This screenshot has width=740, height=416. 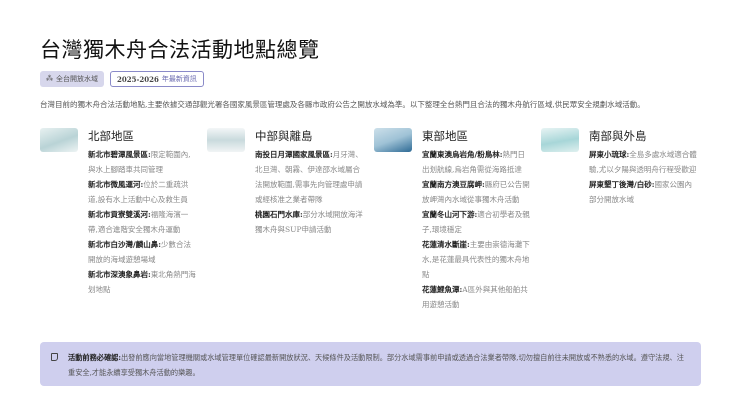 I want to click on location-name: 宜蘭東澳烏岩角/粉鳥林:, so click(x=462, y=154).